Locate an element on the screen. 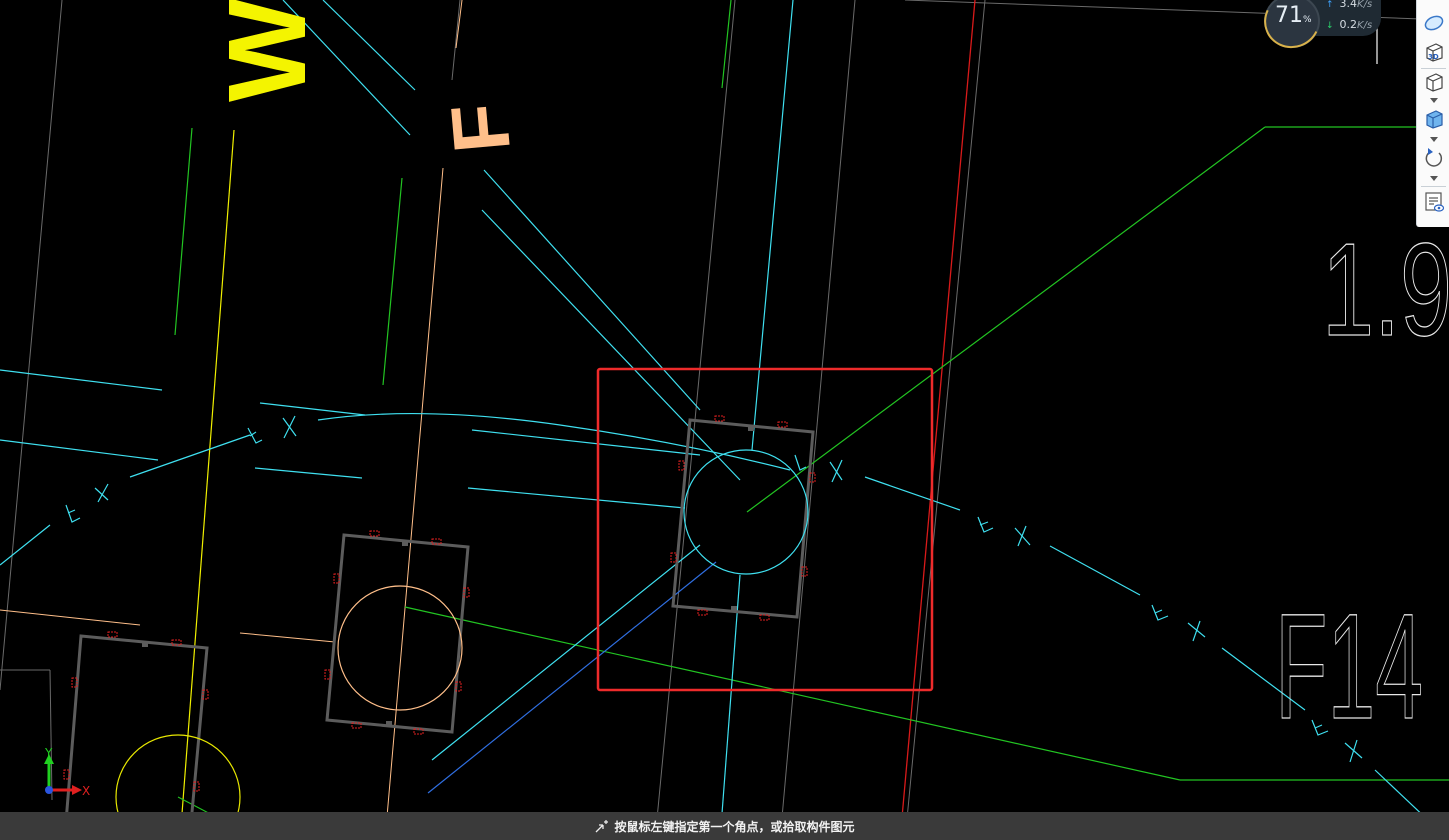 The height and width of the screenshot is (840, 1449). selection-box is located at coordinates (765, 529).